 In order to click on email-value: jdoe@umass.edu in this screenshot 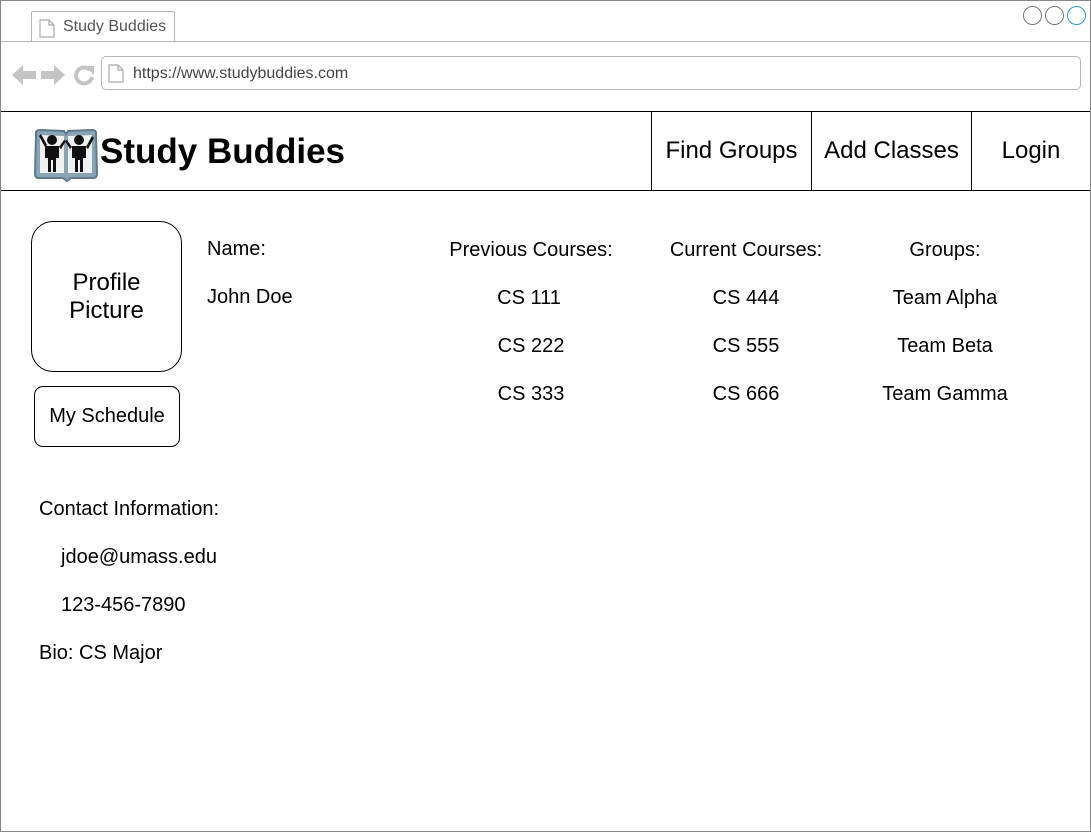, I will do `click(139, 557)`.